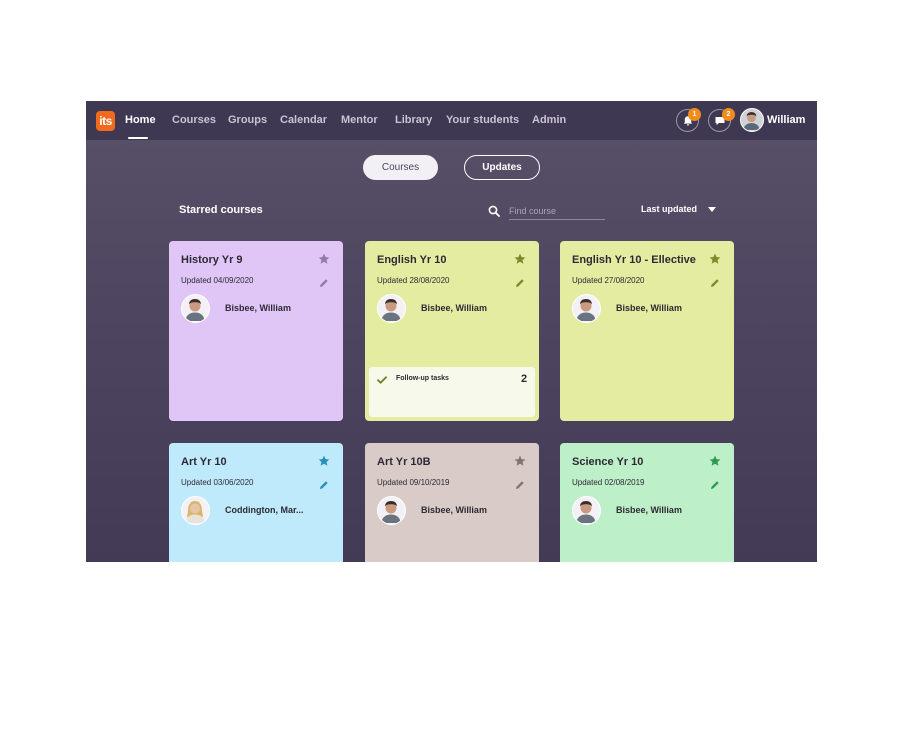 This screenshot has width=919, height=732. Describe the element at coordinates (412, 260) in the screenshot. I see `course-title: English Yr 10` at that location.